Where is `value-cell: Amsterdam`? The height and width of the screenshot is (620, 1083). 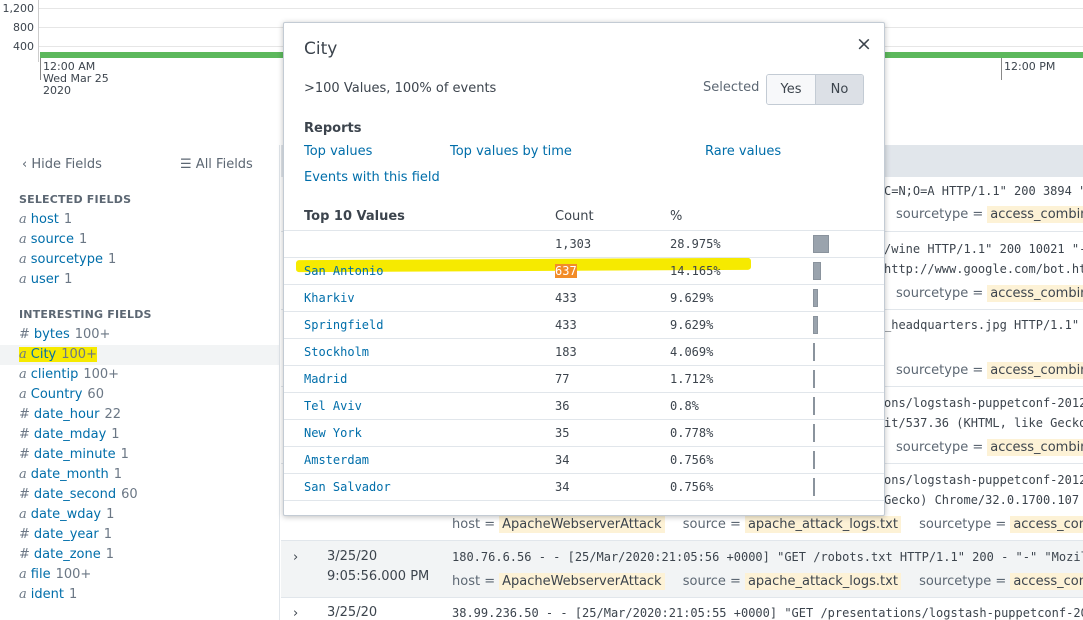 value-cell: Amsterdam is located at coordinates (336, 460).